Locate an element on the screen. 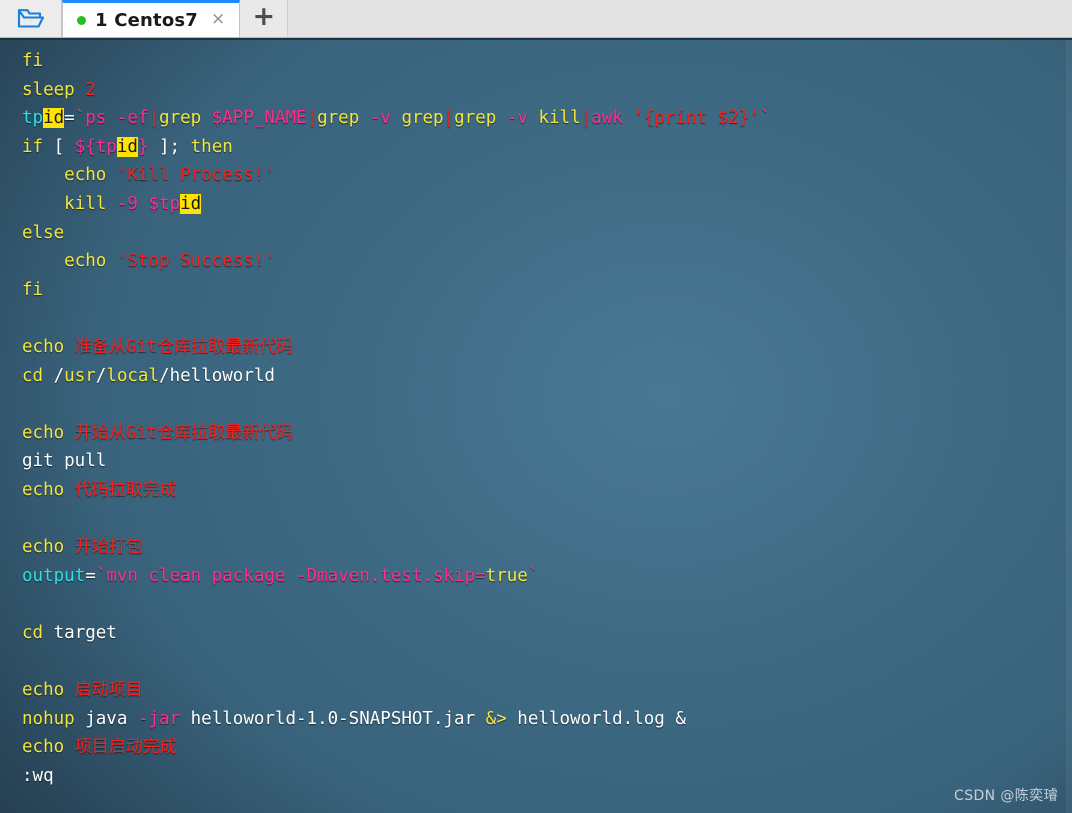 The height and width of the screenshot is (813, 1072). code-token: &> is located at coordinates (496, 718).